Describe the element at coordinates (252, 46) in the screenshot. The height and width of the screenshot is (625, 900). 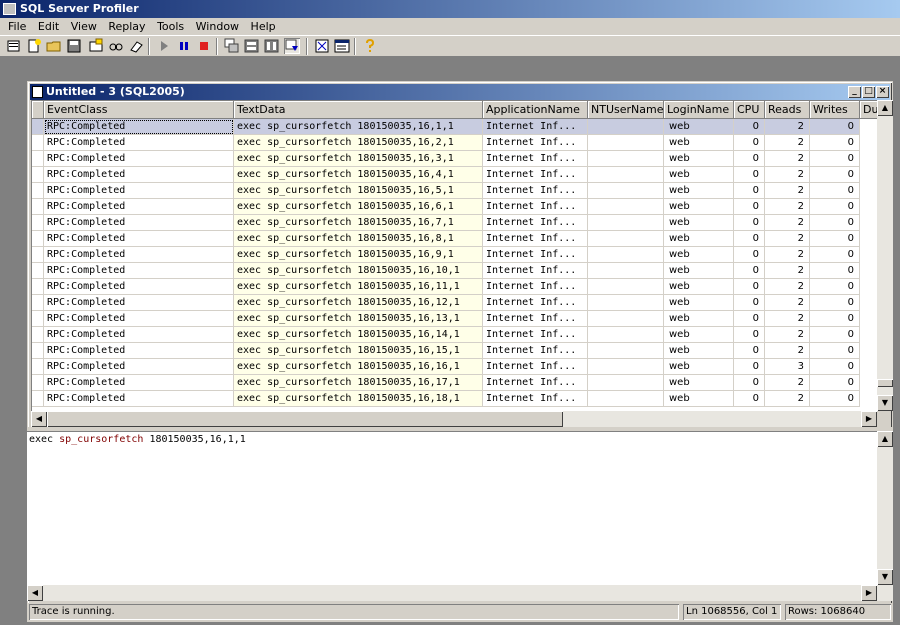
I see `tile-icon` at that location.